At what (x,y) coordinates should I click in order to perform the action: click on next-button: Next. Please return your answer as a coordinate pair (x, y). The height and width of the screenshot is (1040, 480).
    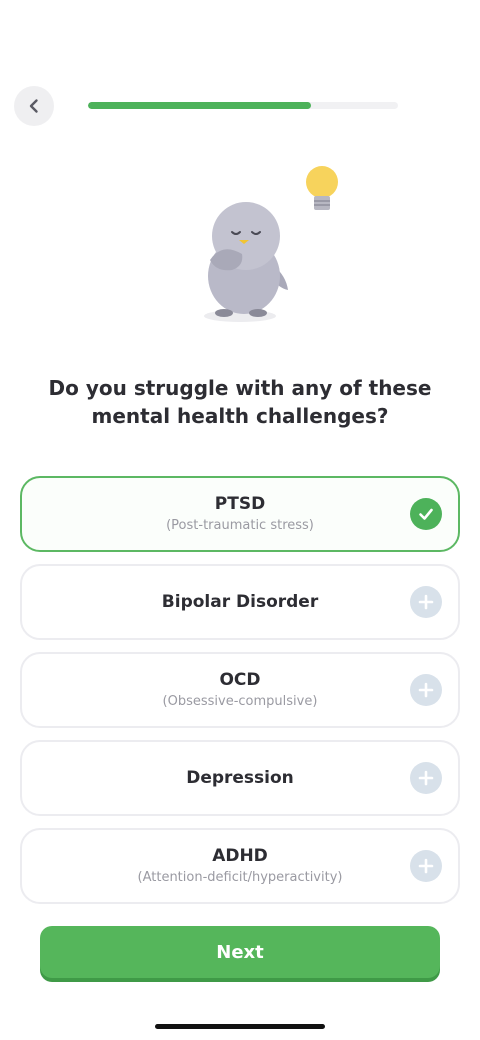
    Looking at the image, I should click on (240, 952).